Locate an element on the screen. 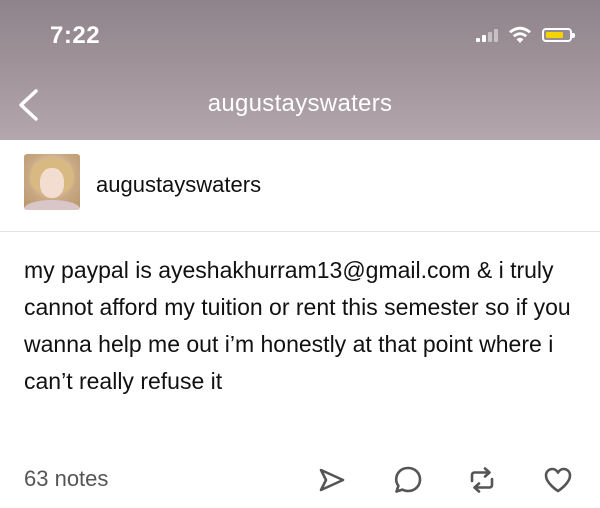  heart-icon is located at coordinates (558, 480).